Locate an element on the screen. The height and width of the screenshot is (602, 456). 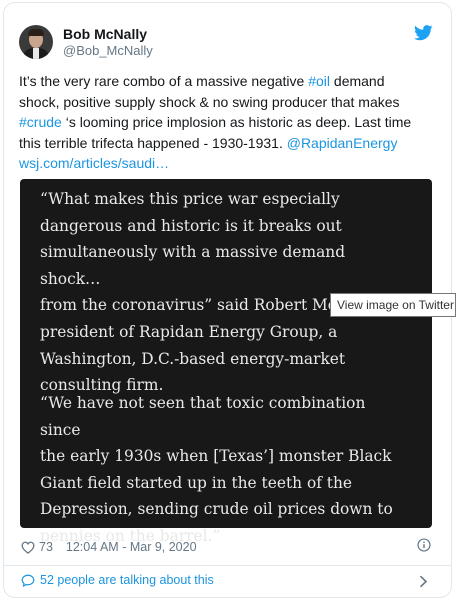
tweet-link: #oil is located at coordinates (319, 81).